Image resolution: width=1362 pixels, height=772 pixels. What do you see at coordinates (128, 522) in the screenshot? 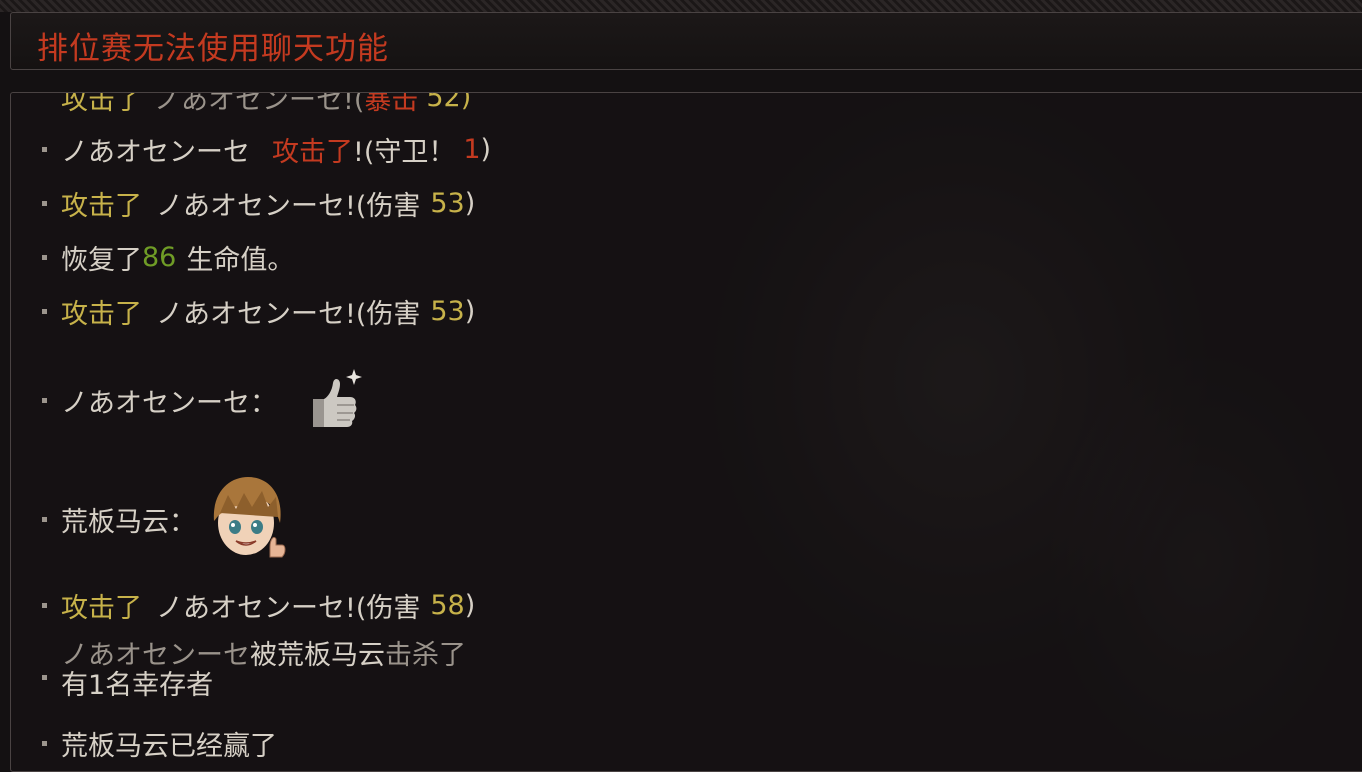
I see `player-name: 荒板马云：` at bounding box center [128, 522].